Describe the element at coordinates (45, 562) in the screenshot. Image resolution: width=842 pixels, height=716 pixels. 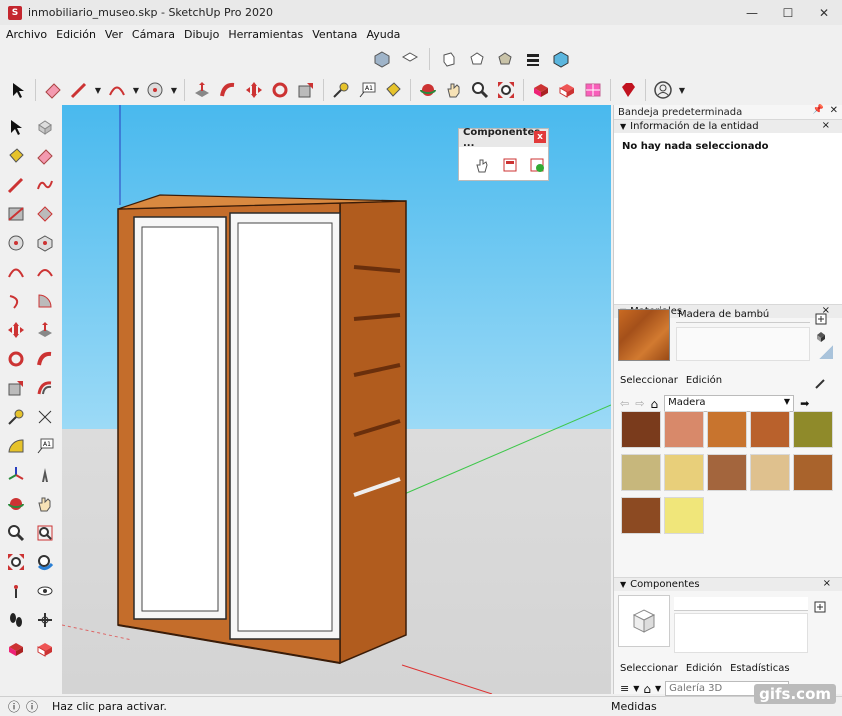
I see `previous-view-icon` at that location.